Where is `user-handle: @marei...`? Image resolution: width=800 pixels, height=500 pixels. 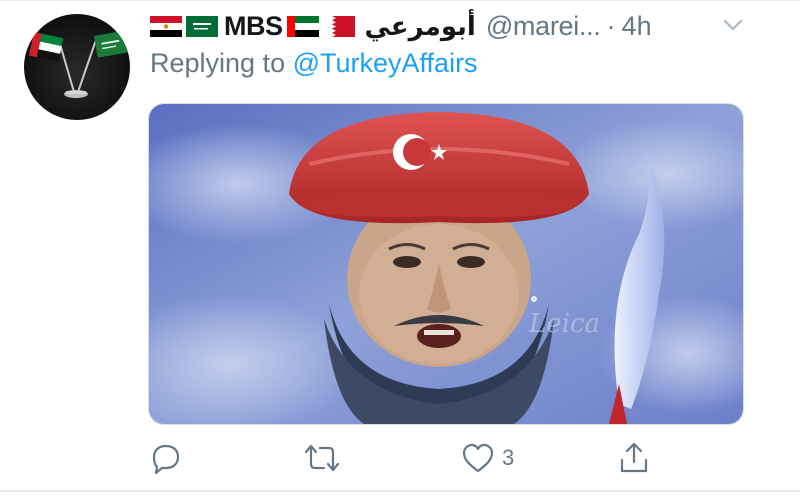 user-handle: @marei... is located at coordinates (543, 26).